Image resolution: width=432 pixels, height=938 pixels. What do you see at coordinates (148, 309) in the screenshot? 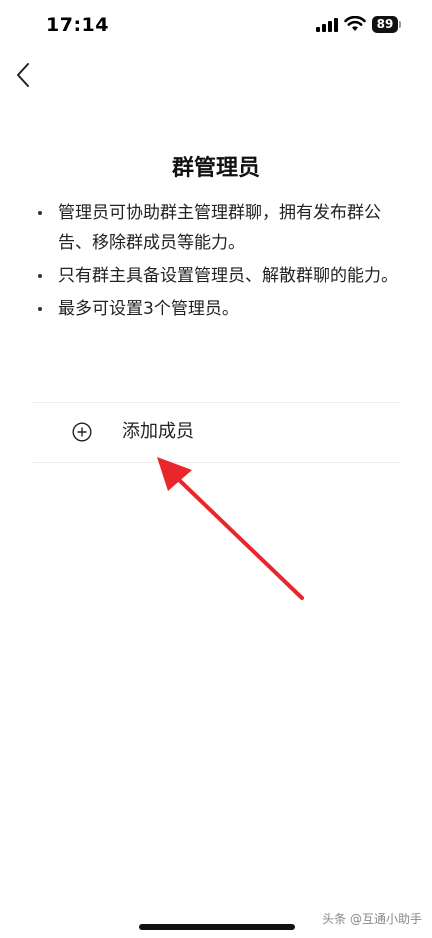
I see `info-text: 最多可设置3个管理员。` at bounding box center [148, 309].